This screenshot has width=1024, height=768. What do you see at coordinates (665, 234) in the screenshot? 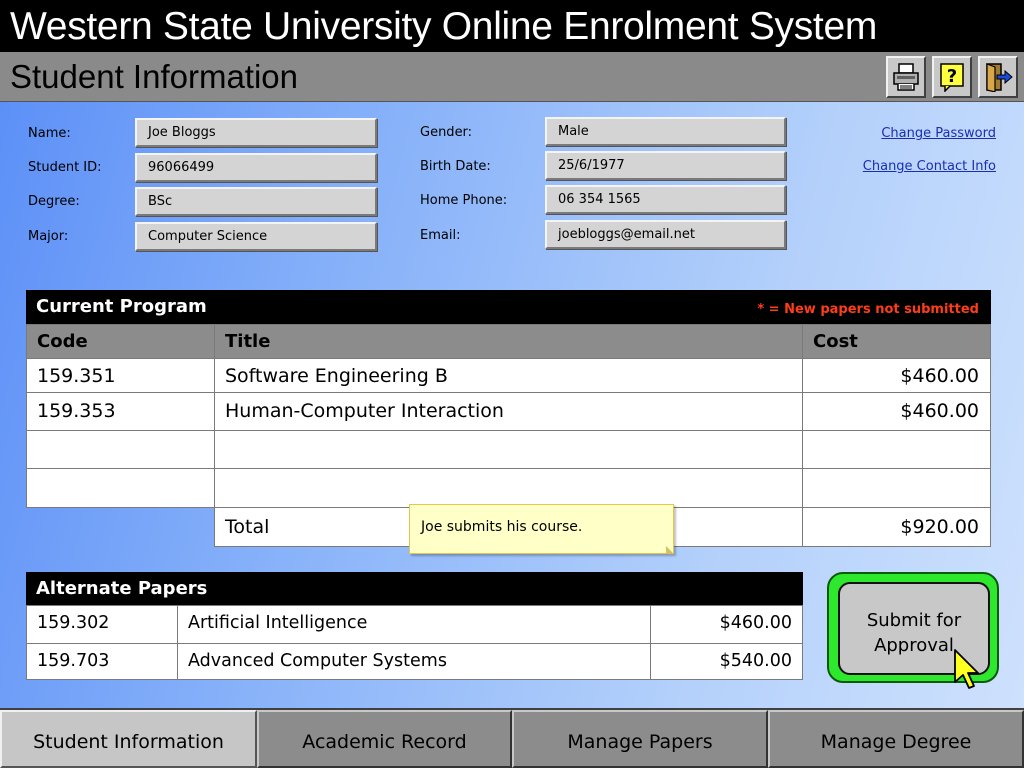
I see `email-field: joebloggs@email.net` at bounding box center [665, 234].